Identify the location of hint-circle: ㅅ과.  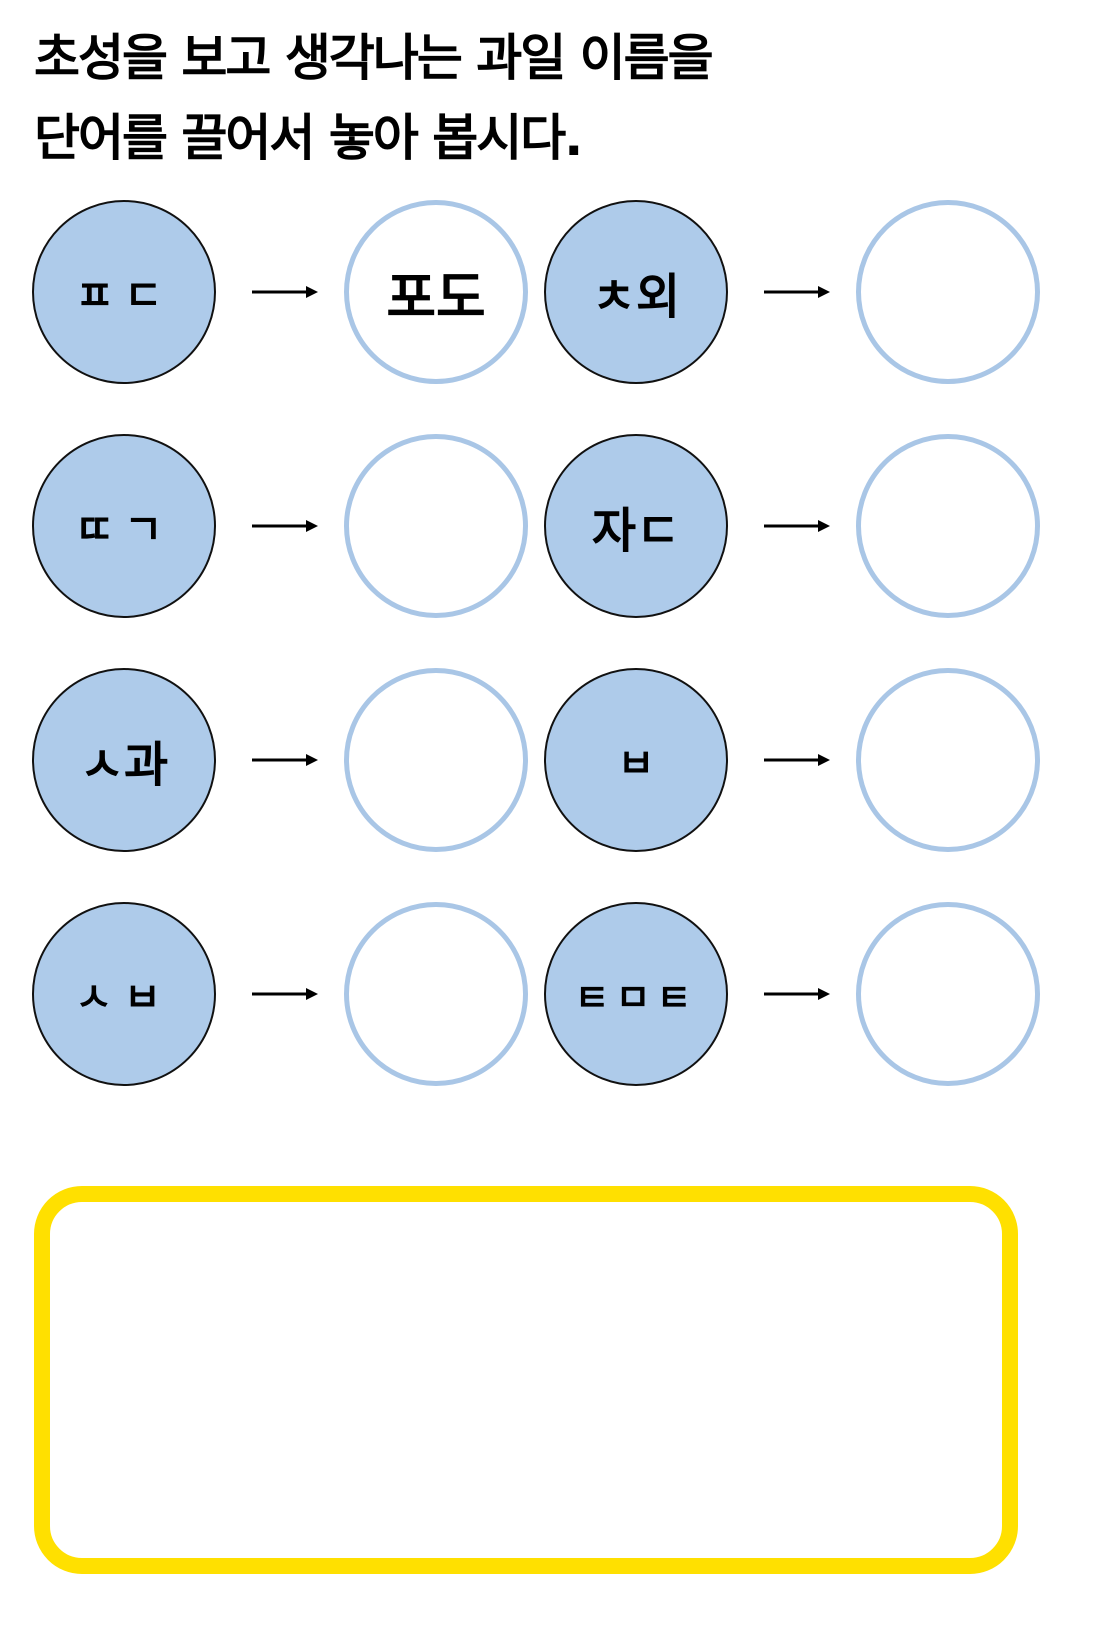
(124, 760).